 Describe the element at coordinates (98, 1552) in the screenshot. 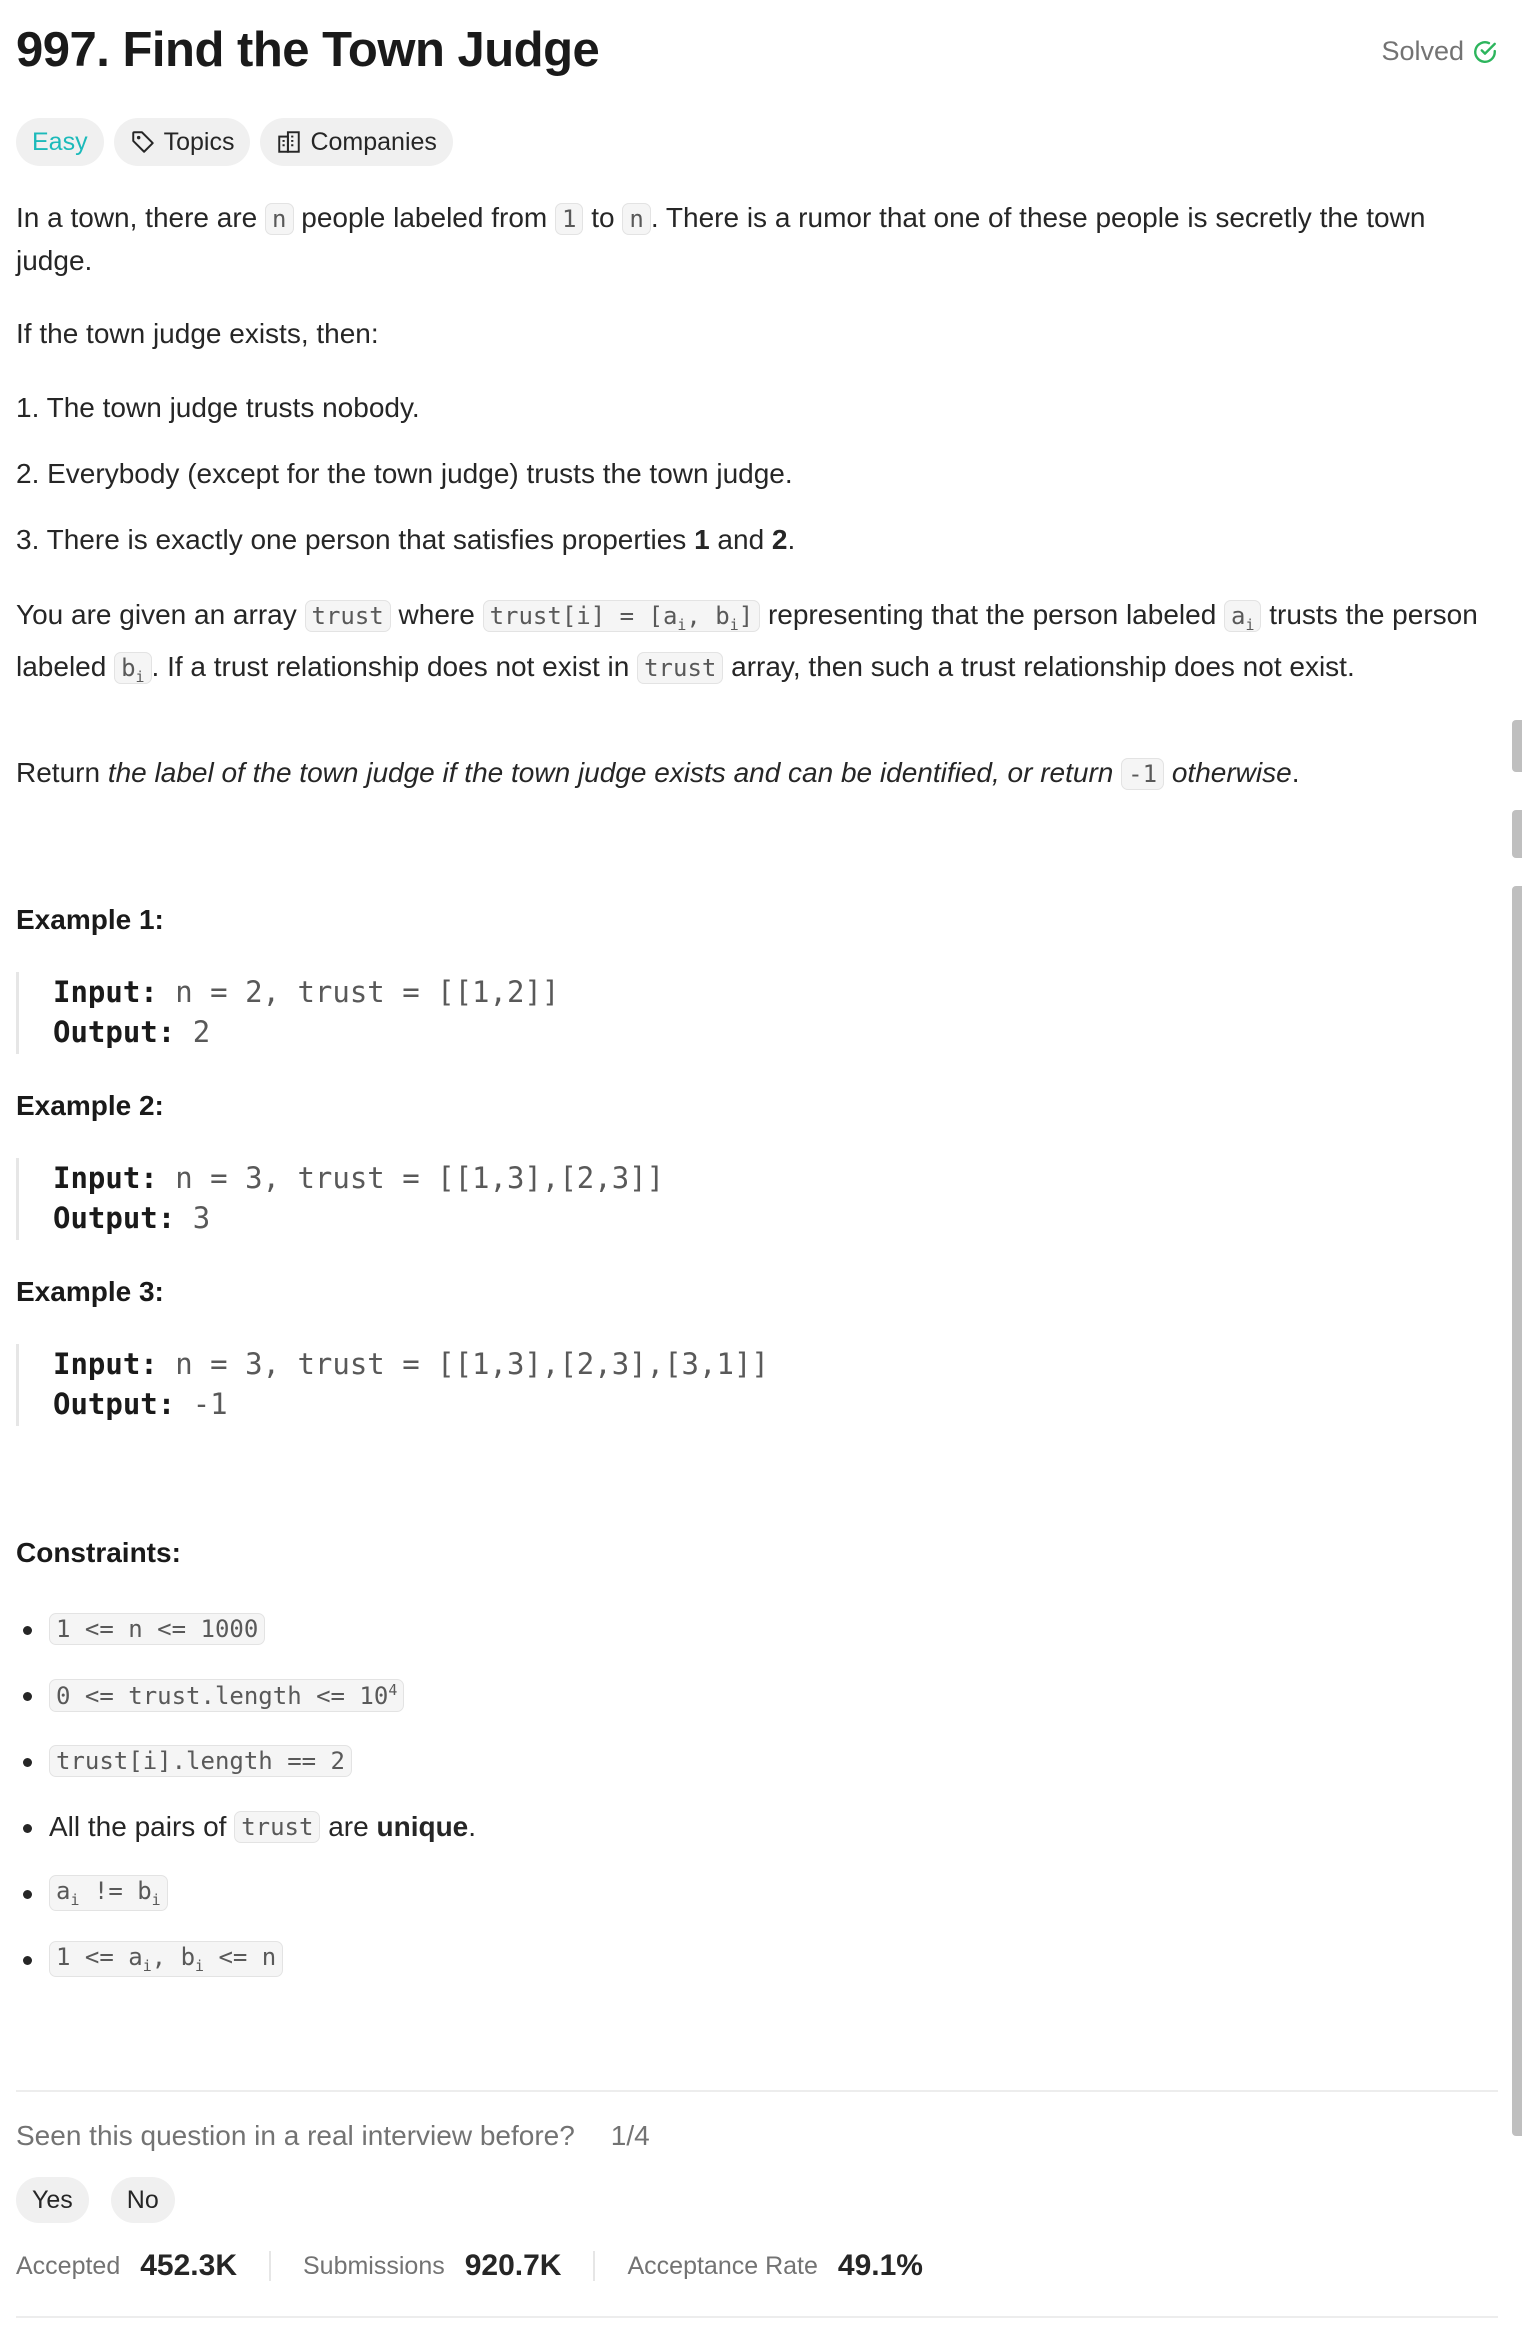

I see `constraints-title: Constraints:` at that location.